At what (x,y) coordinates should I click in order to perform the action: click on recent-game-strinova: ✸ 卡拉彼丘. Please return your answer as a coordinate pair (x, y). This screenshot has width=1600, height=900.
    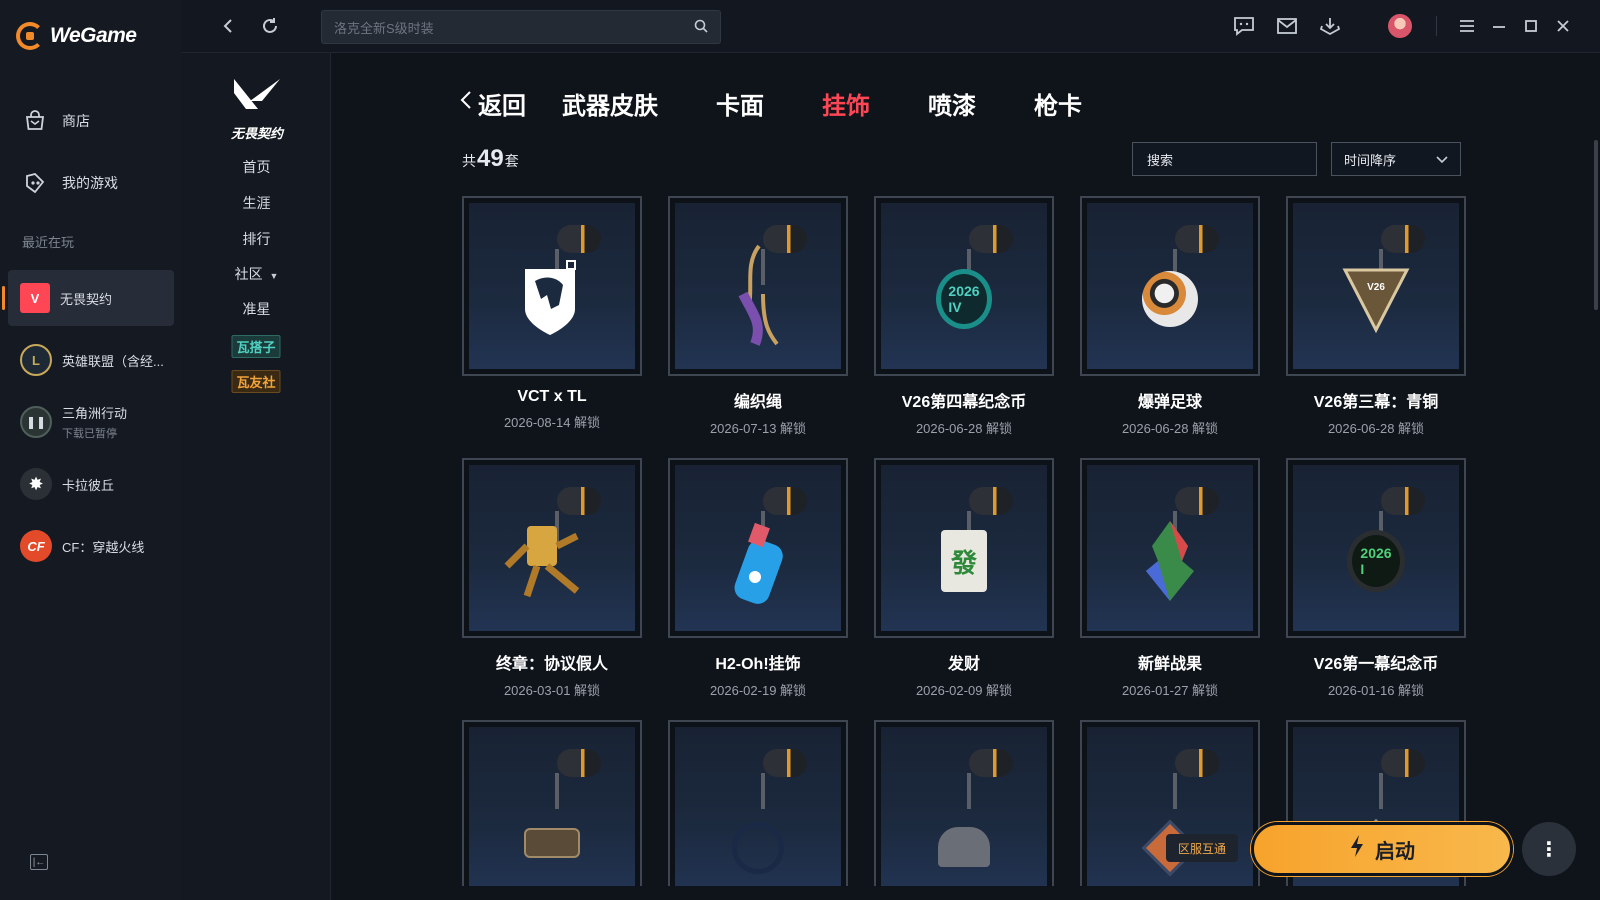
    Looking at the image, I should click on (91, 484).